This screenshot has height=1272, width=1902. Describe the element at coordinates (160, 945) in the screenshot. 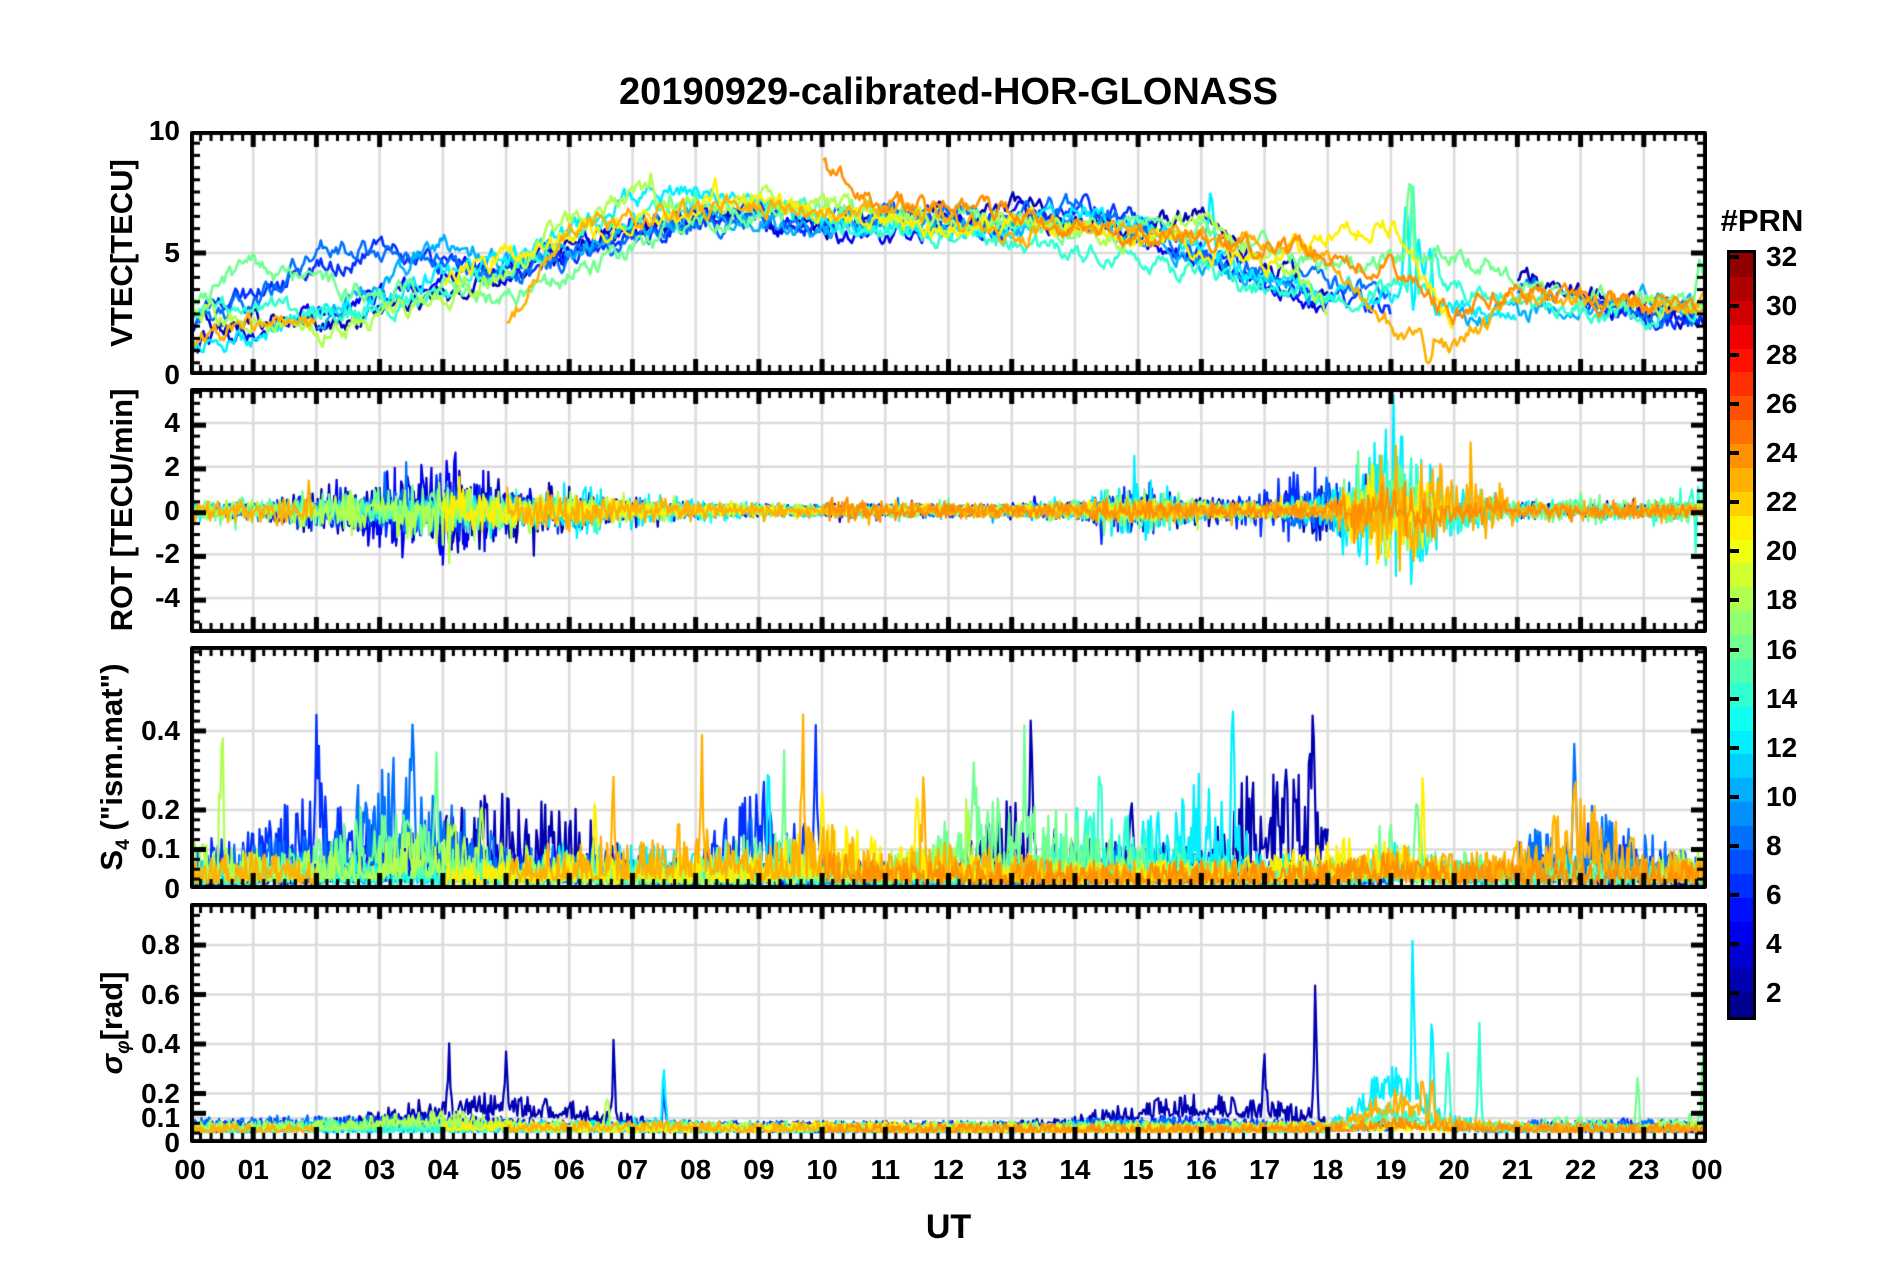

I see `y-tick-label-sigma: 0.8` at that location.